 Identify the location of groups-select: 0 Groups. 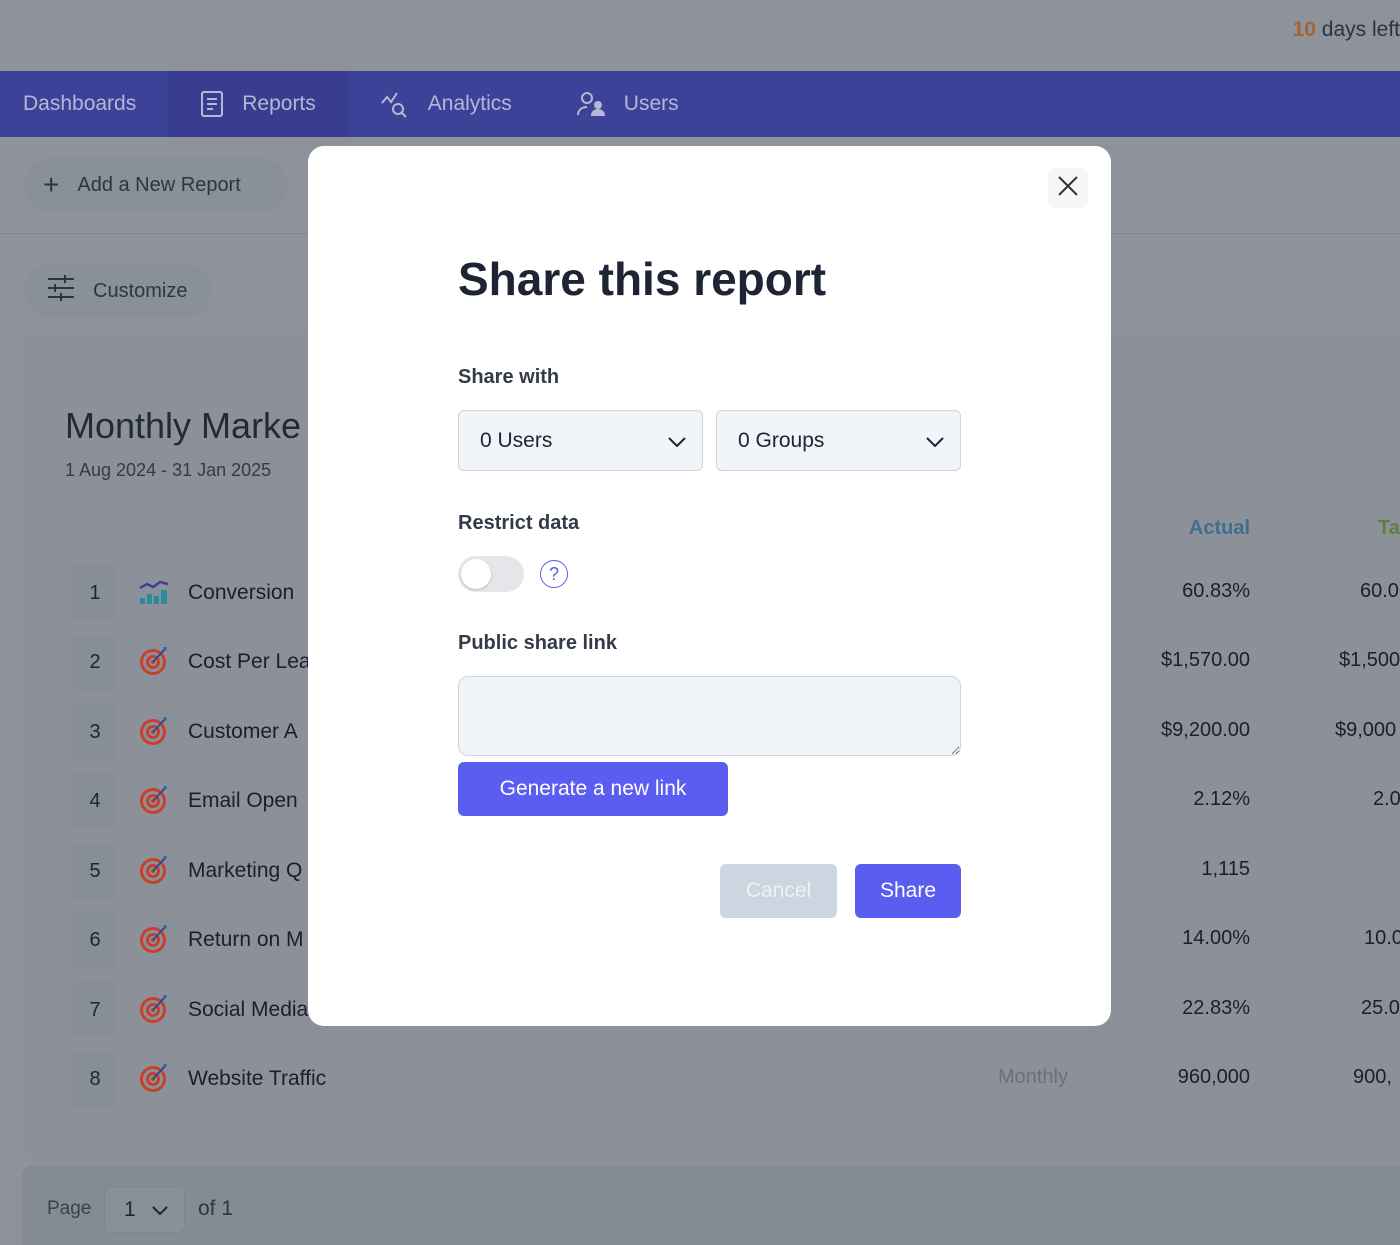
(838, 440).